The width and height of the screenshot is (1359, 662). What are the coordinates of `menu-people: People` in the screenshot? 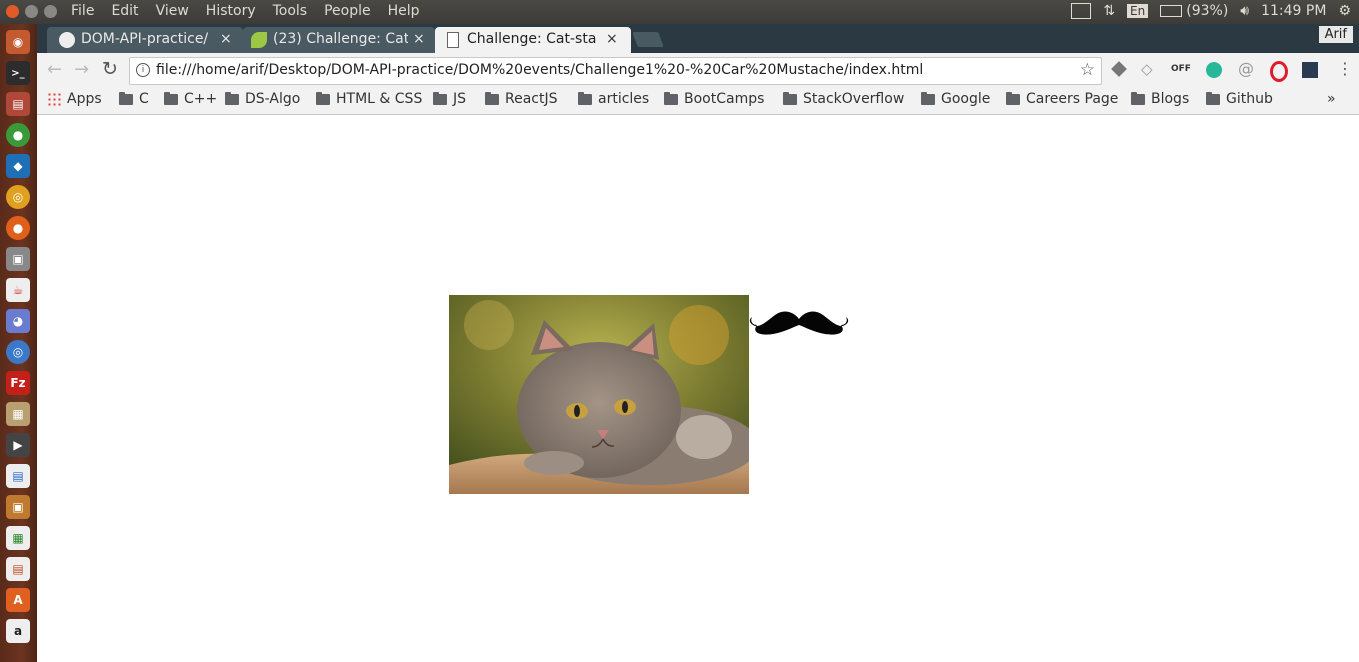 It's located at (347, 11).